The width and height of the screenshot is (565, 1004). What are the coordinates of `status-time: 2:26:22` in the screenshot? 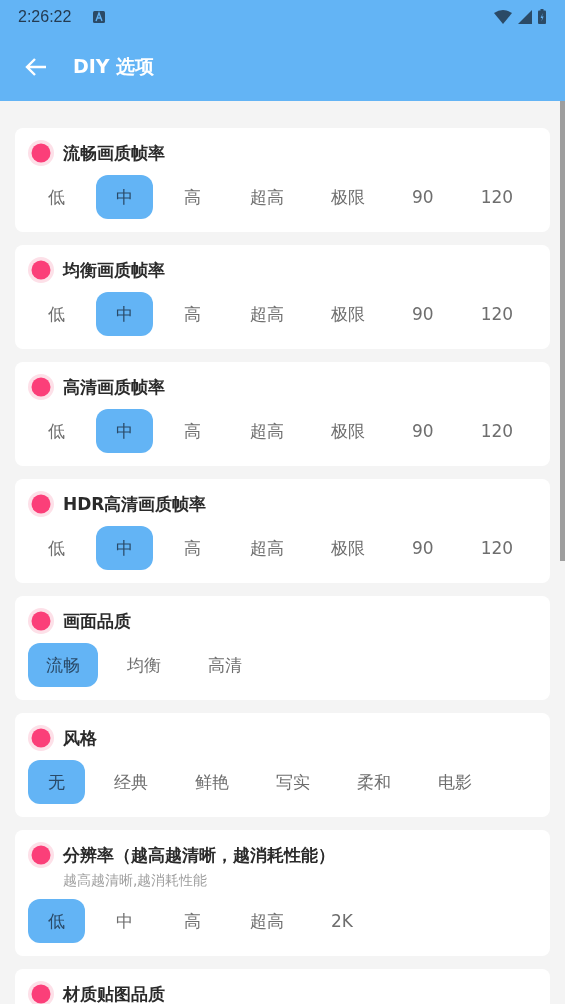 It's located at (45, 16).